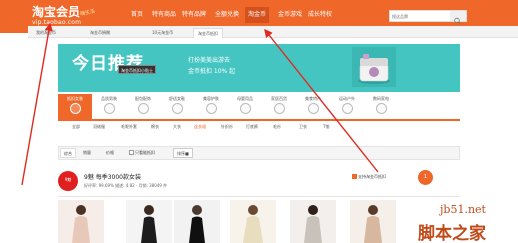 This screenshot has width=518, height=243. What do you see at coordinates (211, 98) in the screenshot?
I see `category-label: 美容护肤` at bounding box center [211, 98].